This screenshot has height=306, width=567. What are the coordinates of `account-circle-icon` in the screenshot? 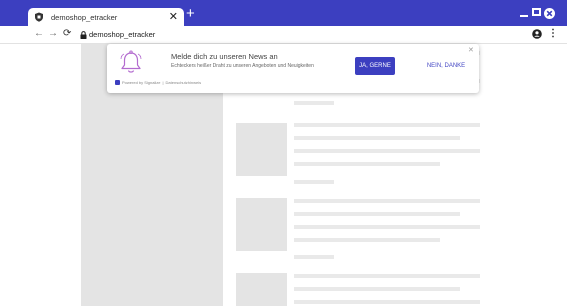 It's located at (537, 34).